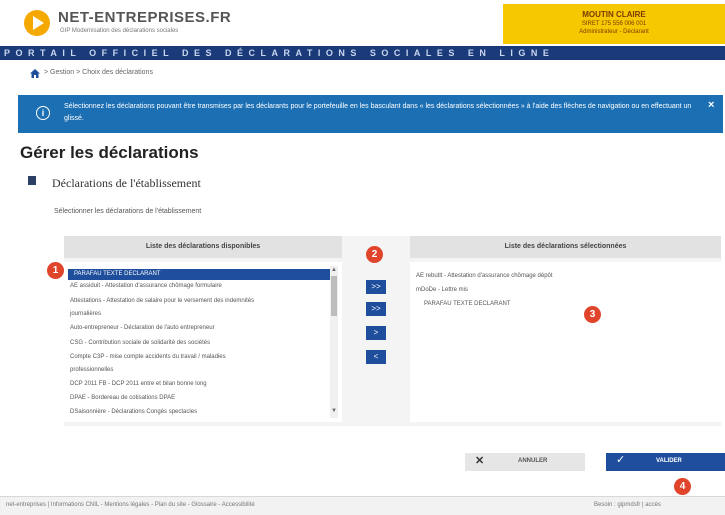  I want to click on close-icon: ✕, so click(479, 460).